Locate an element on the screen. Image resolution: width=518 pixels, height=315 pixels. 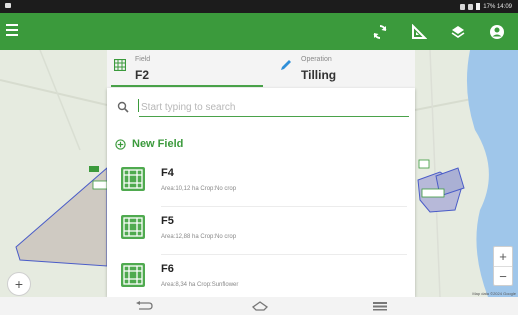
hamburger-icon is located at coordinates (12, 31).